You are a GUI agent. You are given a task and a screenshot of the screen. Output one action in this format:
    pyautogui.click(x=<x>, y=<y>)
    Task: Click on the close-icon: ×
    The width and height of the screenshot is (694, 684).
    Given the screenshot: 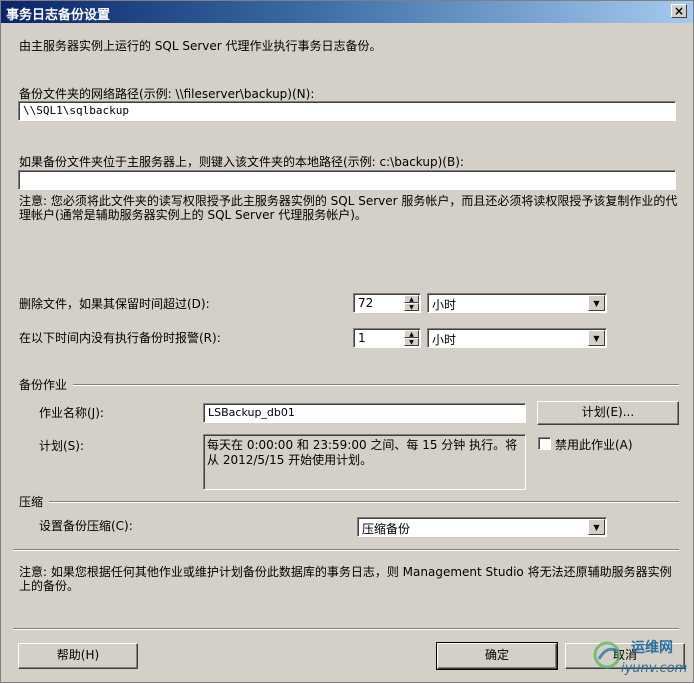 What is the action you would take?
    pyautogui.click(x=679, y=11)
    